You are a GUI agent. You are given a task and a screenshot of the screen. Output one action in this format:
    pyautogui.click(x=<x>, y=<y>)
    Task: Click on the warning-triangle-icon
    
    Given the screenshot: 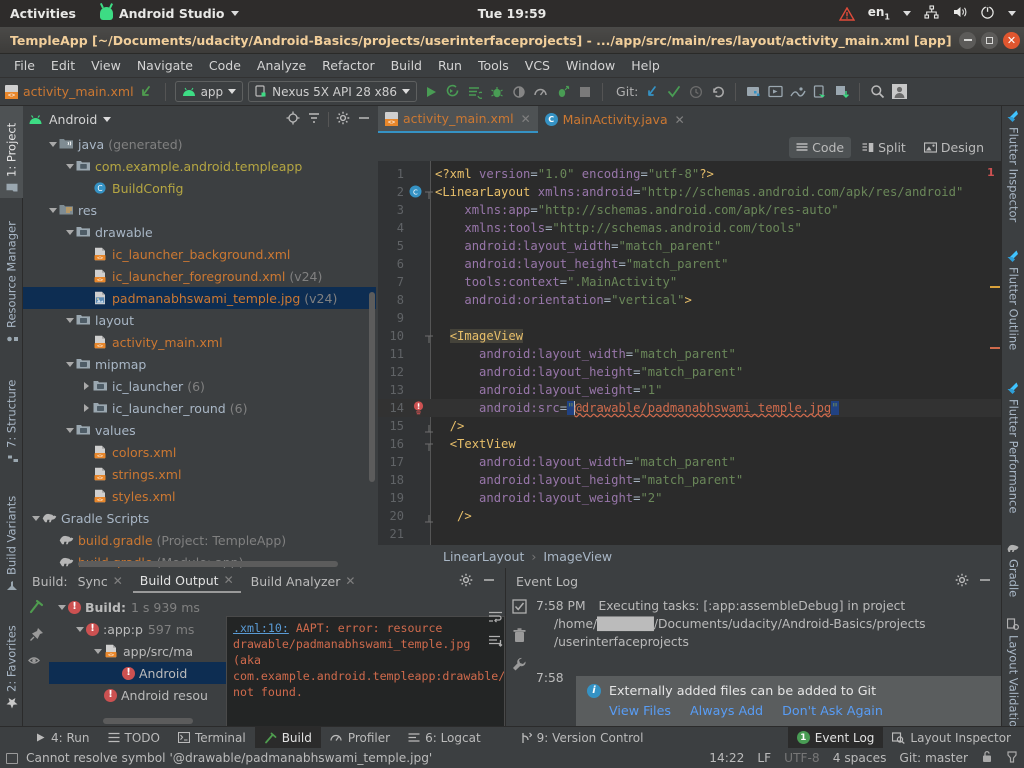 What is the action you would take?
    pyautogui.click(x=846, y=13)
    